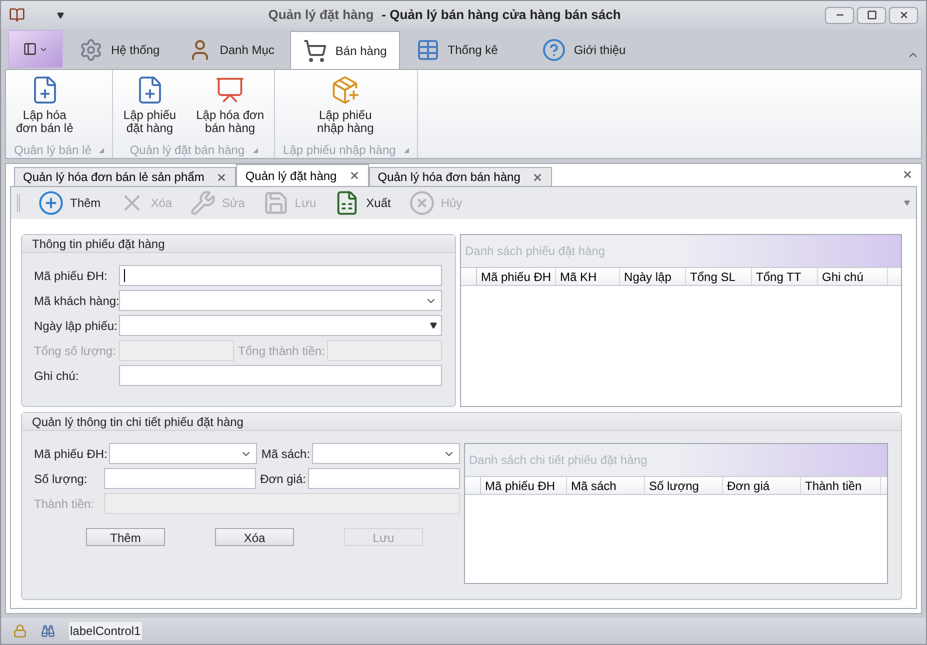  I want to click on panel-icon, so click(30, 49).